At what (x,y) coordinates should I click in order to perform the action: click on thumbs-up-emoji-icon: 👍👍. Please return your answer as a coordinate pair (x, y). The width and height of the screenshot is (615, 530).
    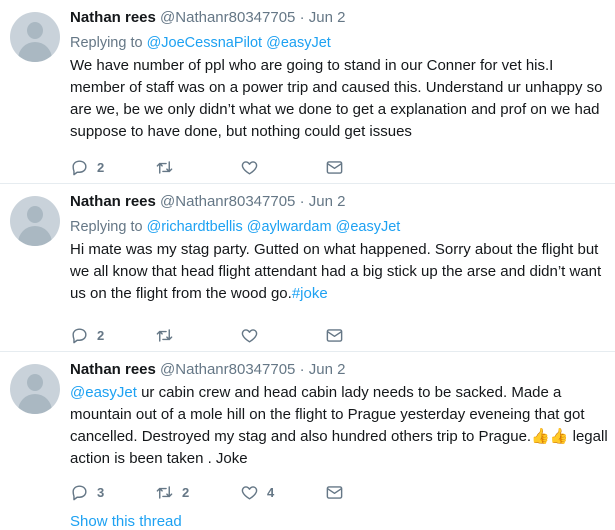
    Looking at the image, I should click on (550, 436).